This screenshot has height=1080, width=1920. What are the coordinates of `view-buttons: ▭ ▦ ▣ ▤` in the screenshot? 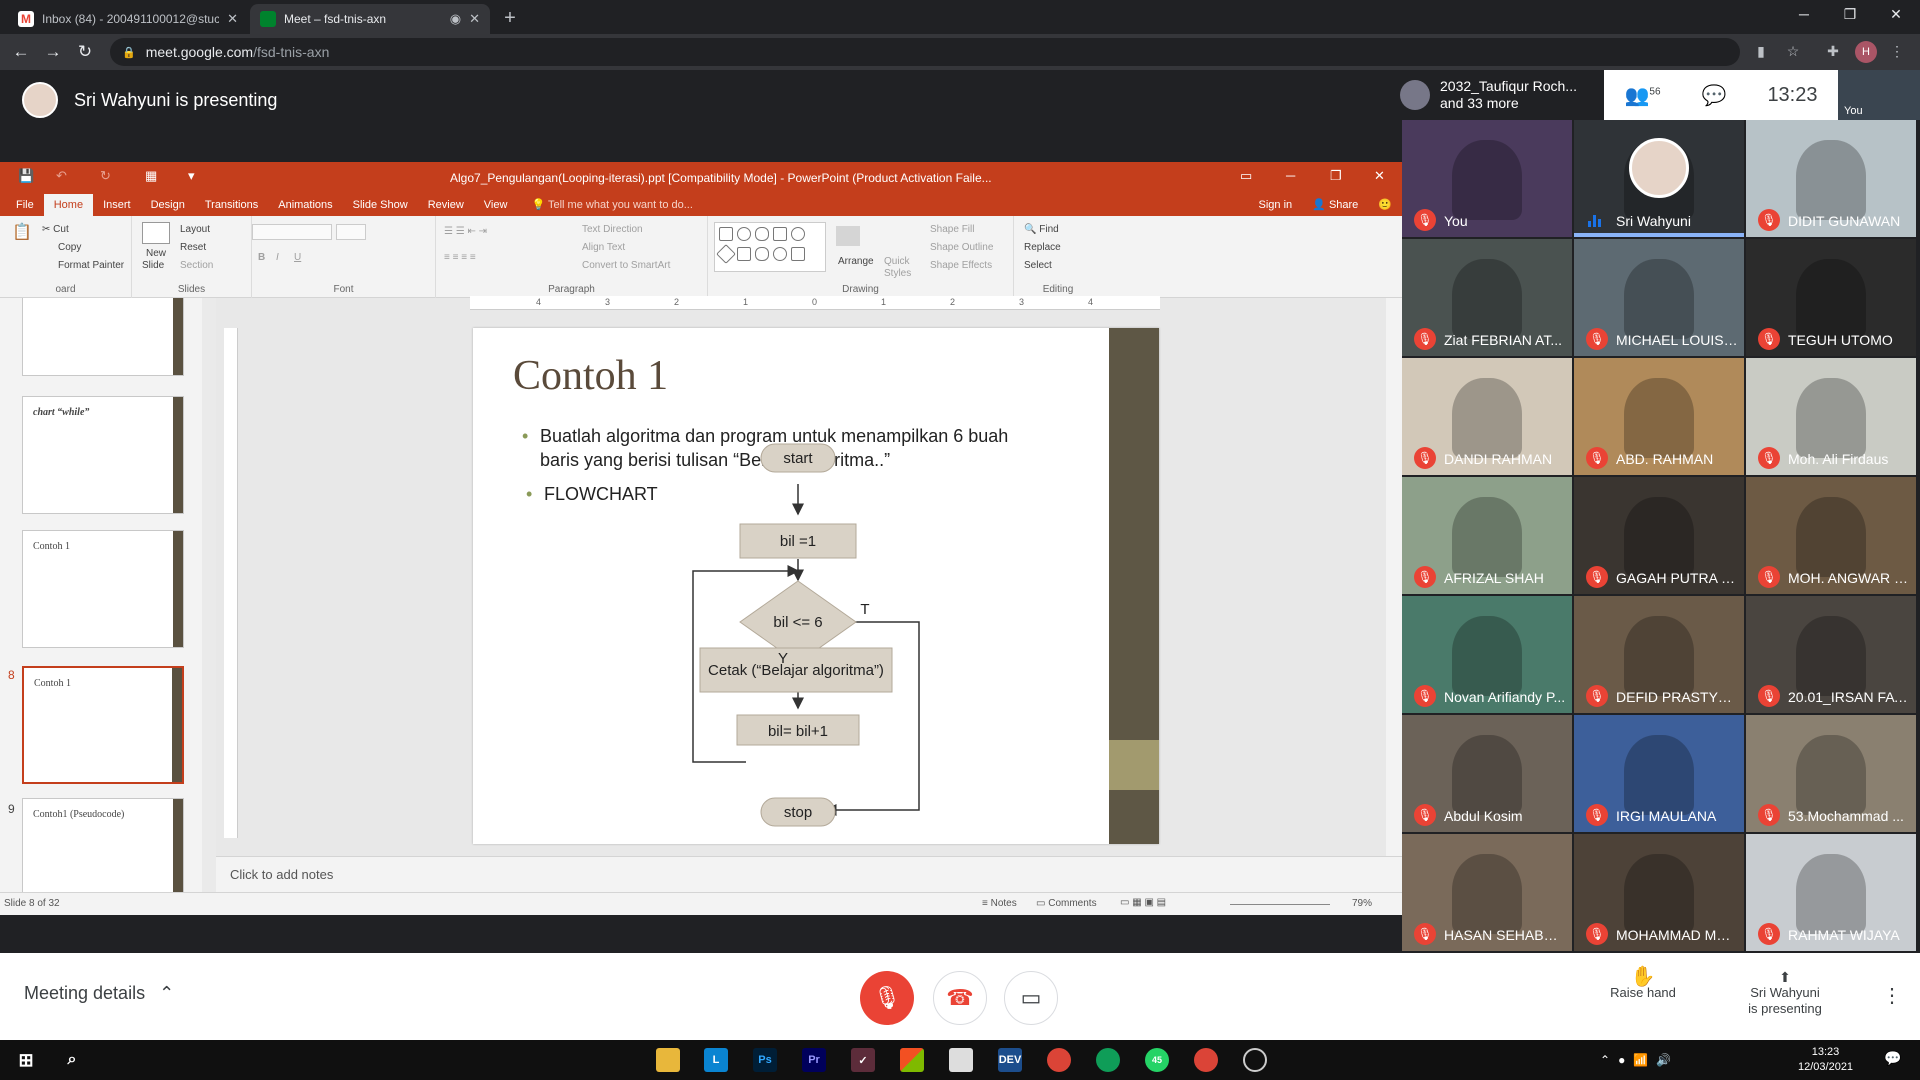 It's located at (1143, 902).